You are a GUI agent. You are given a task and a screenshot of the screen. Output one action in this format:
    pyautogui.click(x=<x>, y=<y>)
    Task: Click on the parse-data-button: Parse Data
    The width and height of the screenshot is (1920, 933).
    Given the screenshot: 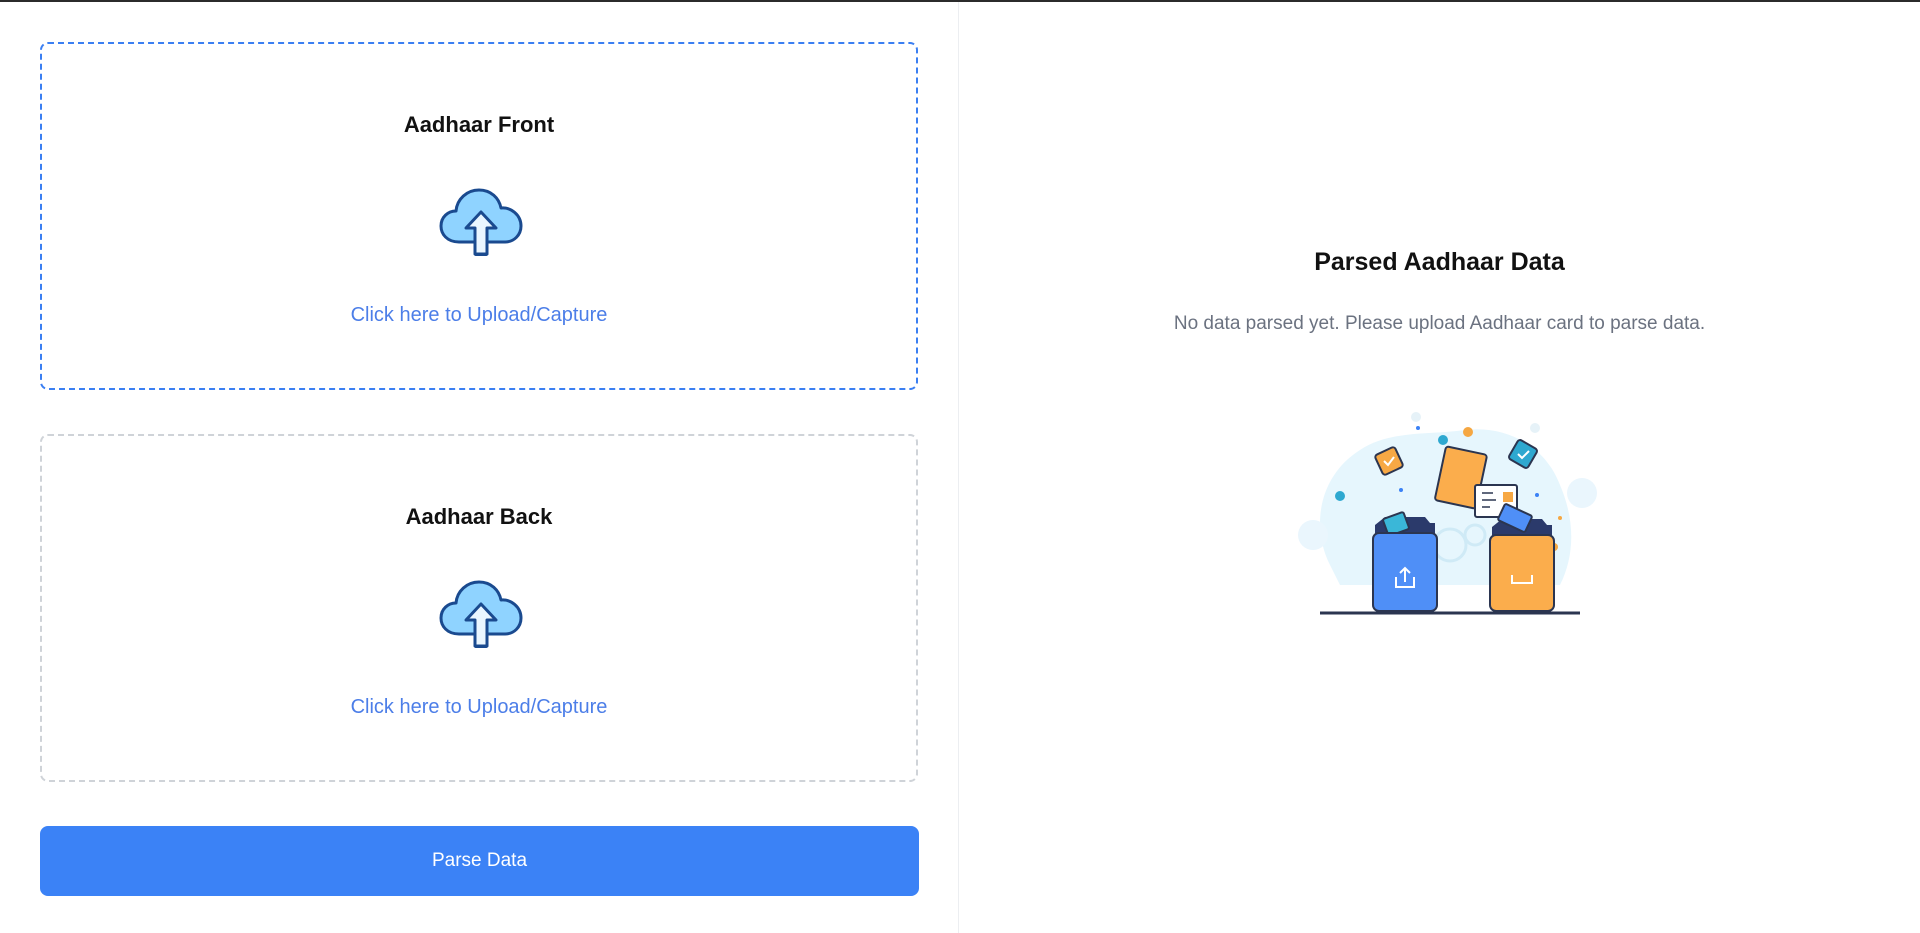 What is the action you would take?
    pyautogui.click(x=479, y=861)
    